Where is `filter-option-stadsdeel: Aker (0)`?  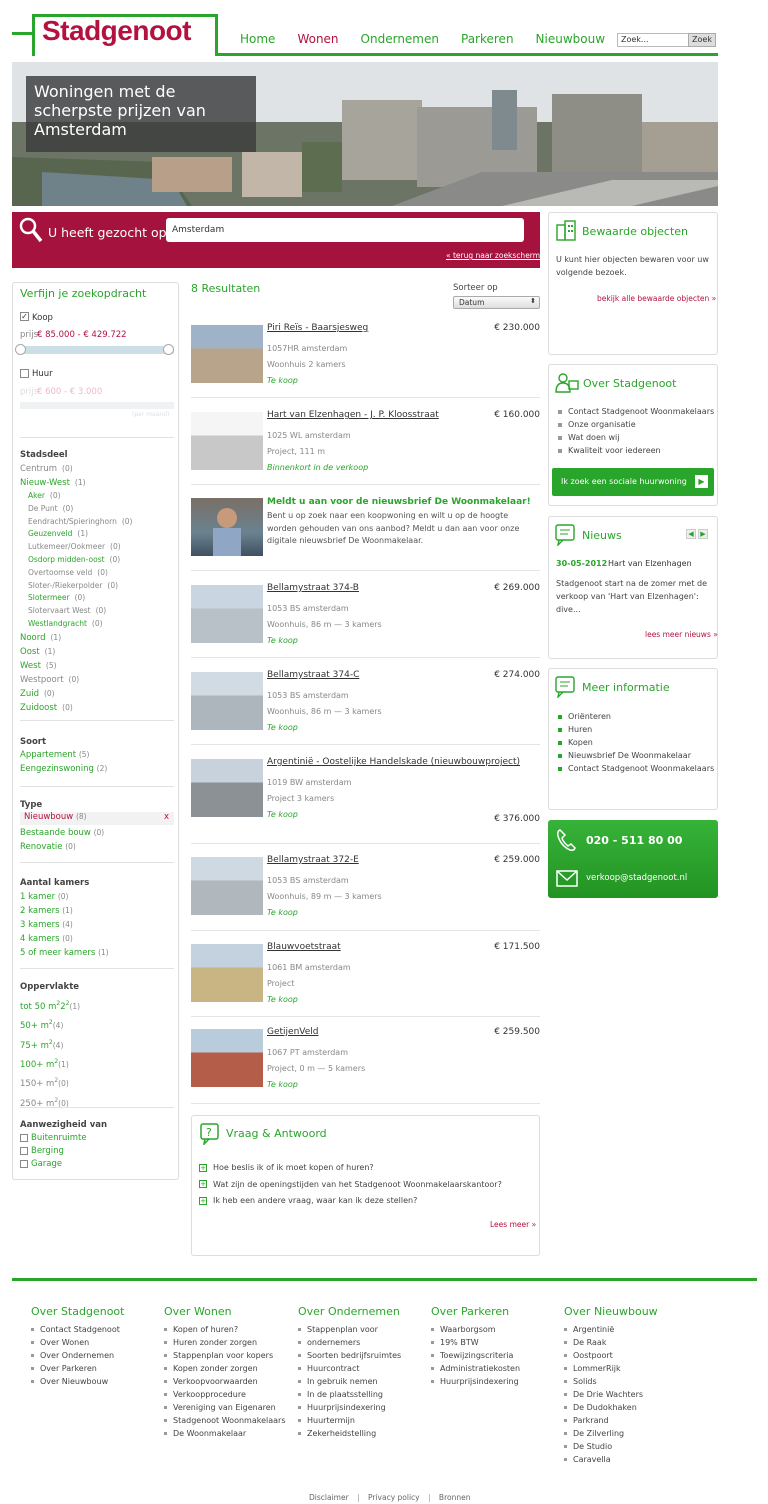 filter-option-stadsdeel: Aker (0) is located at coordinates (76, 496).